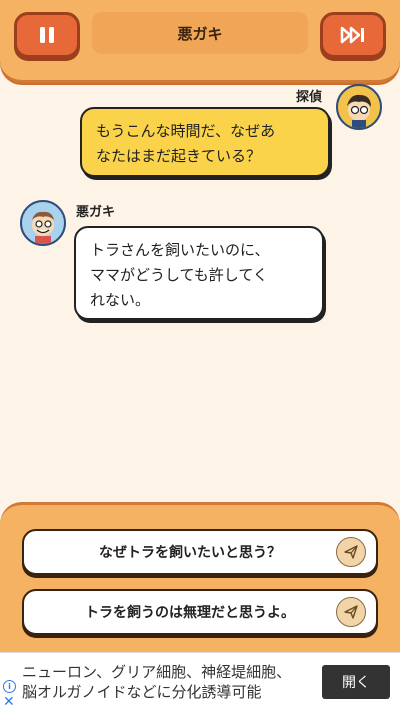 This screenshot has width=400, height=712. Describe the element at coordinates (309, 97) in the screenshot. I see `speaker-name-detective: 探偵` at that location.